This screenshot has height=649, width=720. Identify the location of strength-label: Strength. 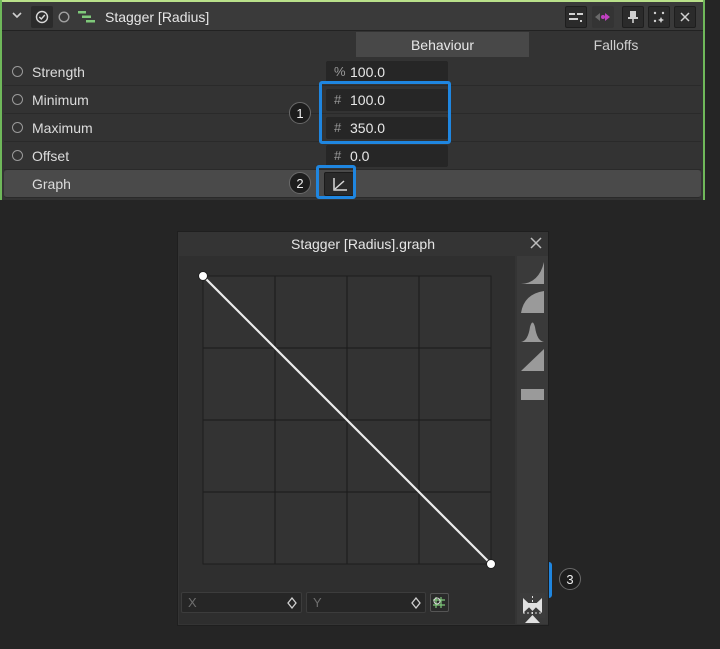
(58, 72).